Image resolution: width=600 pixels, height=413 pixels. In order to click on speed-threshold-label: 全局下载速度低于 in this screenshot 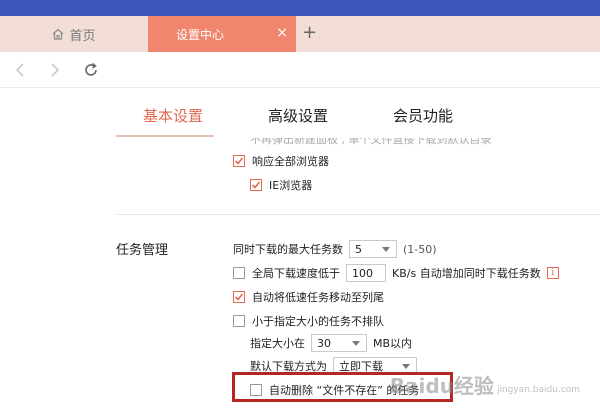, I will do `click(296, 273)`.